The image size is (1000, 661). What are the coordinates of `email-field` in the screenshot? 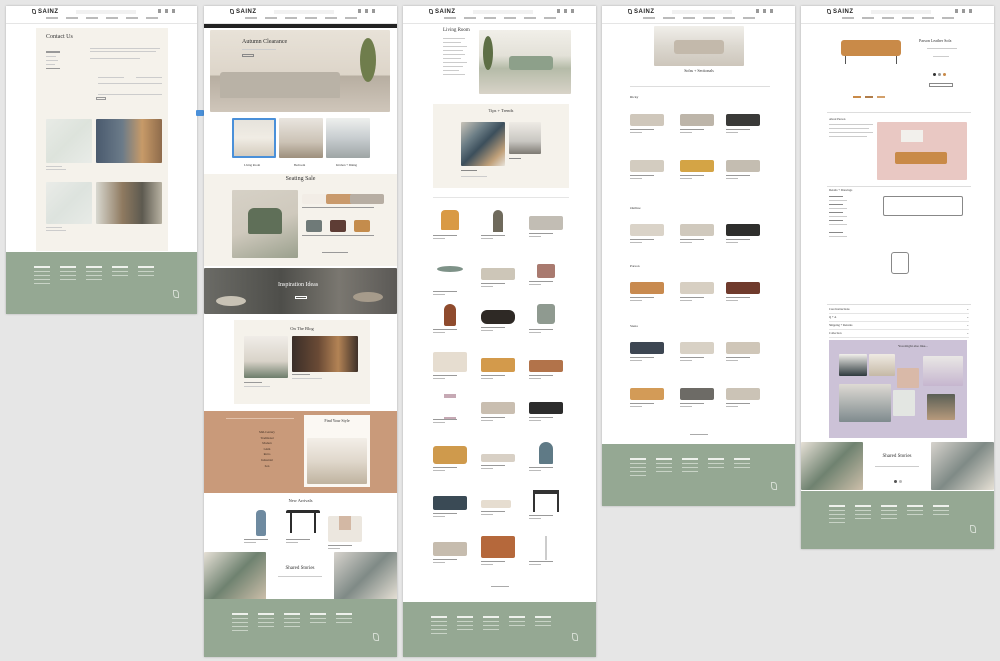 It's located at (149, 77).